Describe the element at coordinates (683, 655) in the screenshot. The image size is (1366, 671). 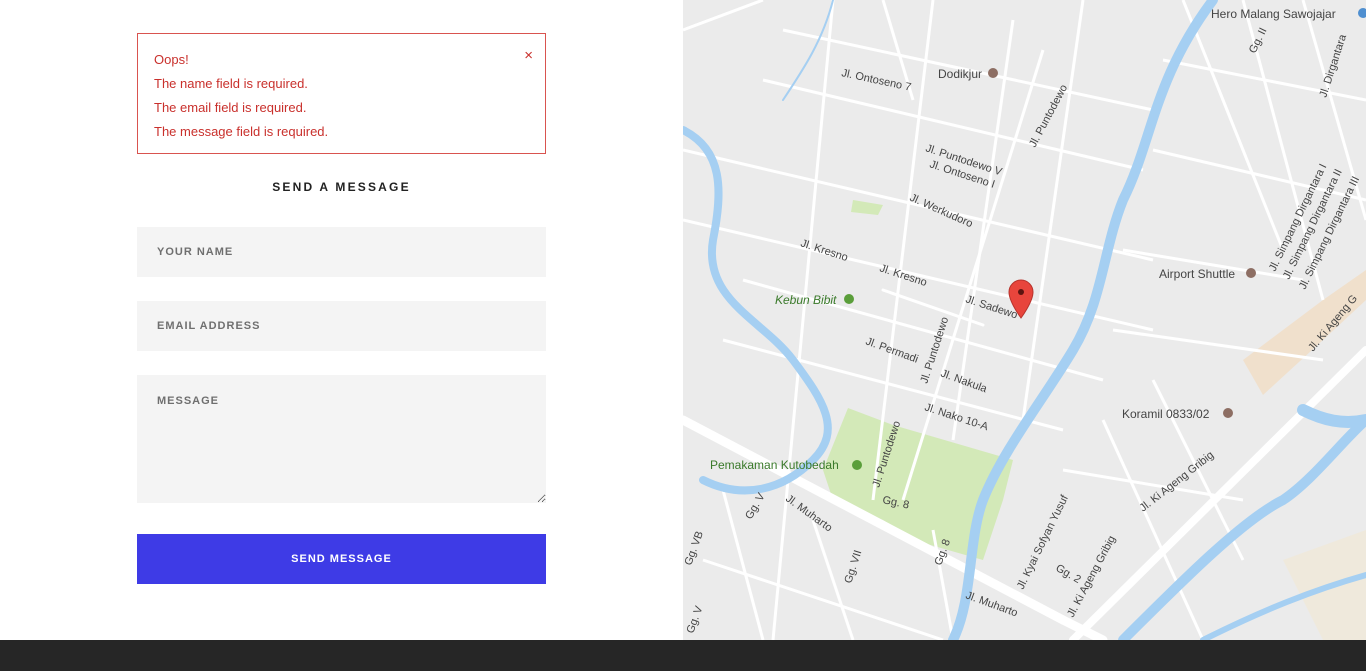
I see `page-footer` at that location.